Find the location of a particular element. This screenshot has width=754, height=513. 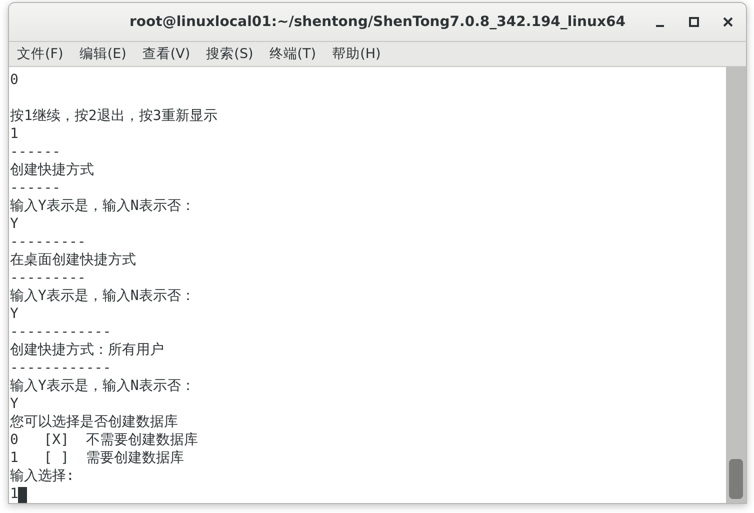

menu-item: 查看(V) is located at coordinates (171, 53).